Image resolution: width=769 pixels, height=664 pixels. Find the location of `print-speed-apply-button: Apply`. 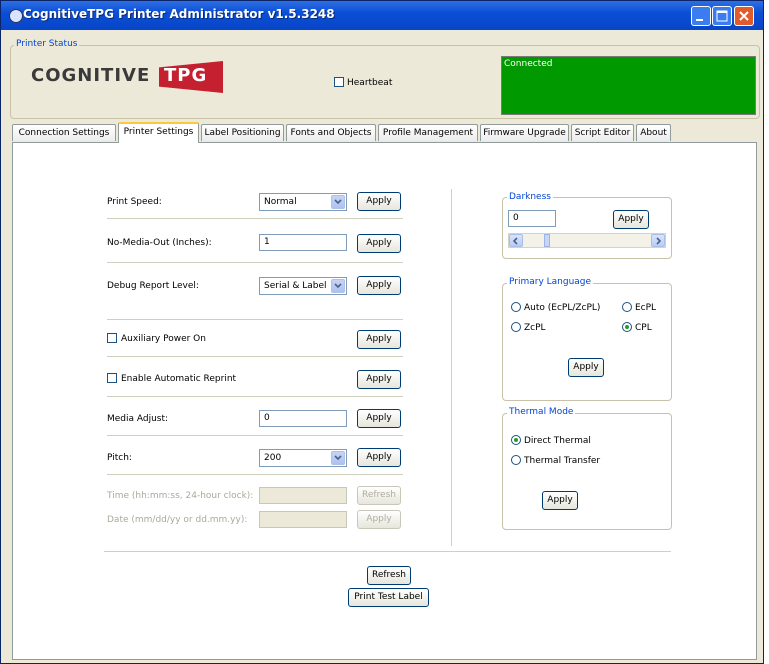

print-speed-apply-button: Apply is located at coordinates (379, 201).